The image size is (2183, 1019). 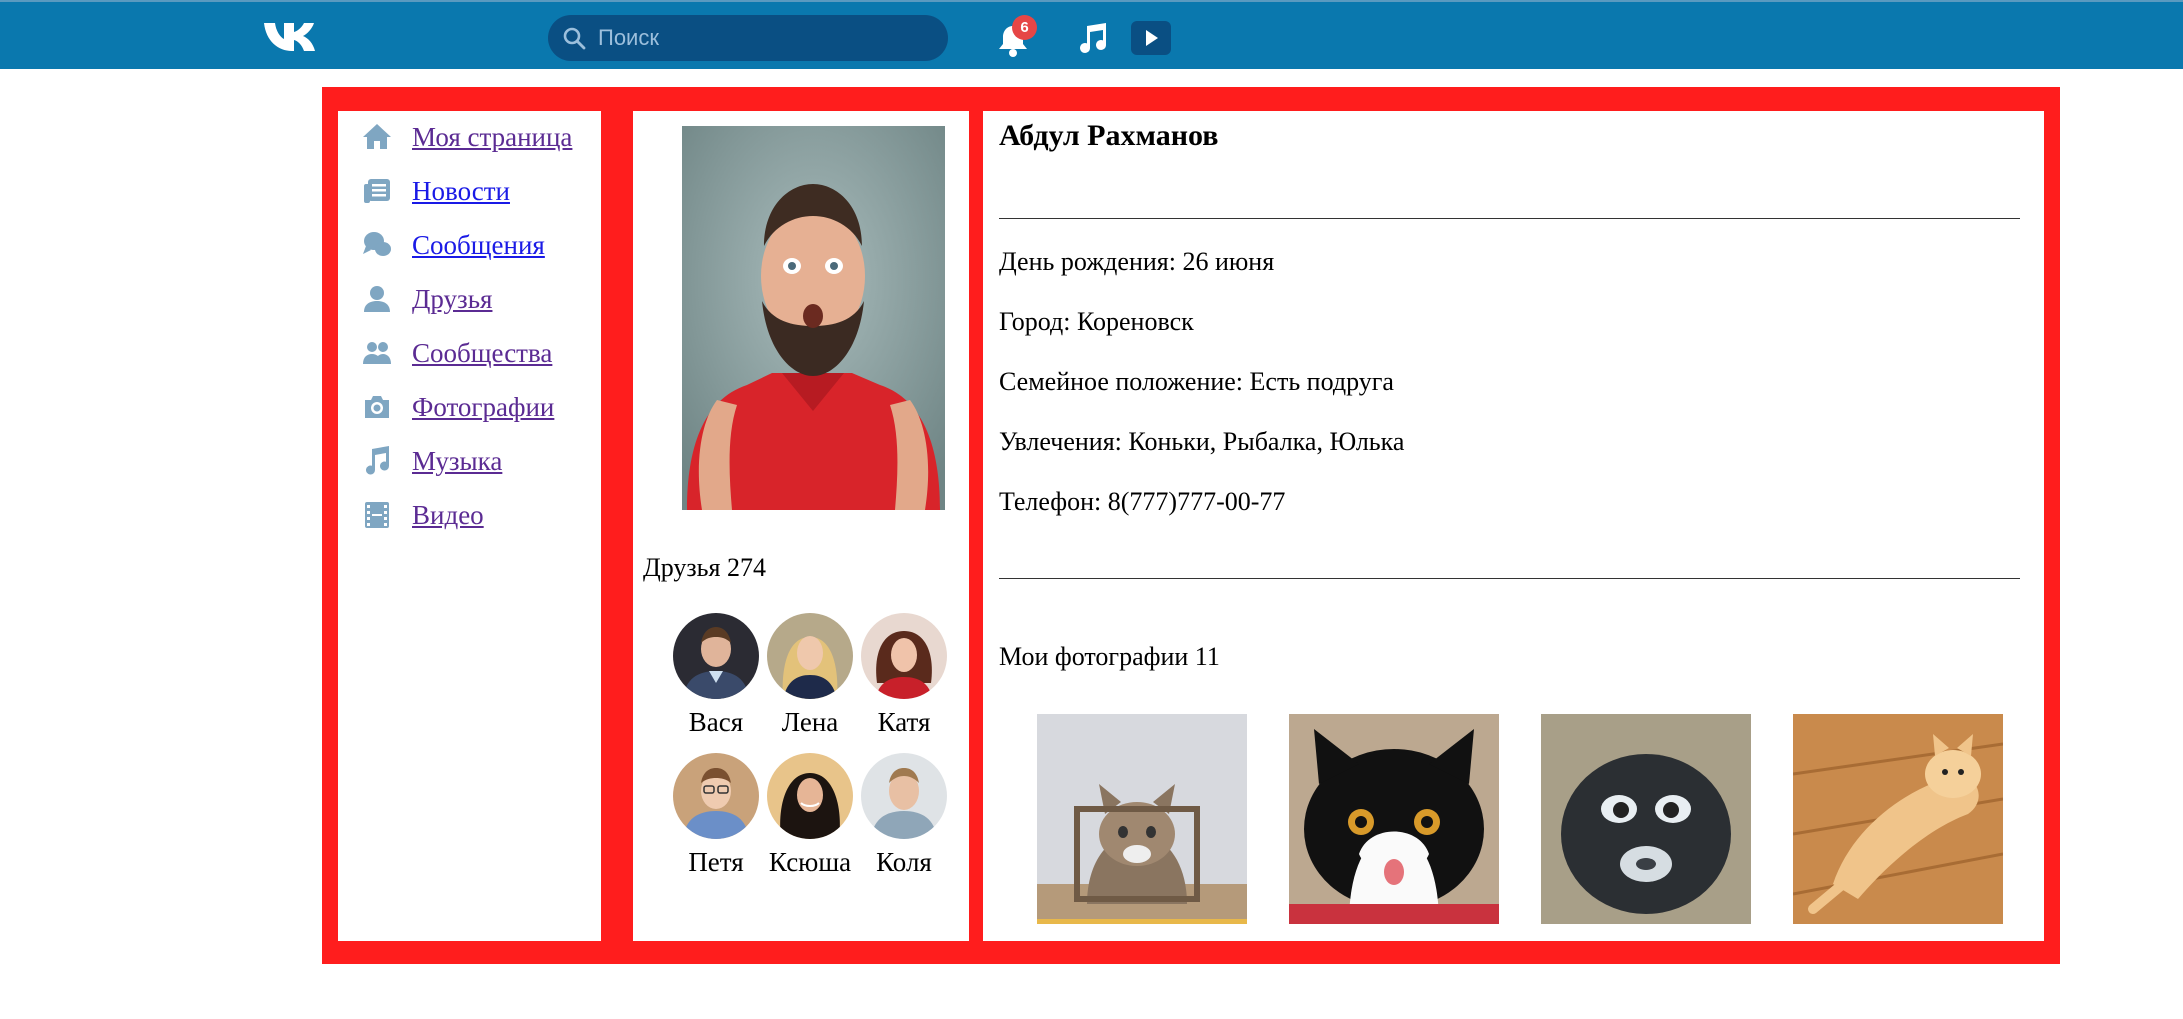 I want to click on film-icon, so click(x=377, y=515).